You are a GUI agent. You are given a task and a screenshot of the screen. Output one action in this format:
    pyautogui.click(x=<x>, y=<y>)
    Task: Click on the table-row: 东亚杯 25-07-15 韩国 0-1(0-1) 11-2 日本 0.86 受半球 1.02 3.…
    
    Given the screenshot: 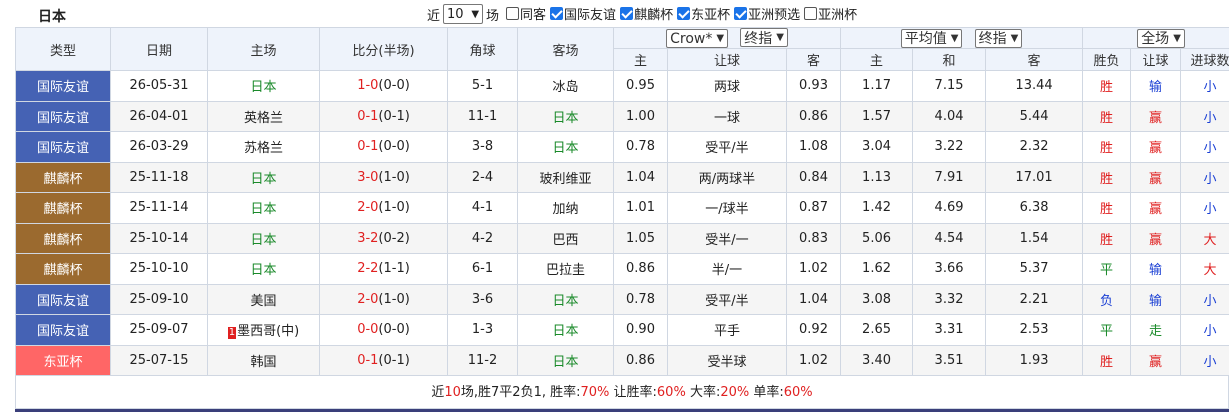 What is the action you would take?
    pyautogui.click(x=622, y=360)
    